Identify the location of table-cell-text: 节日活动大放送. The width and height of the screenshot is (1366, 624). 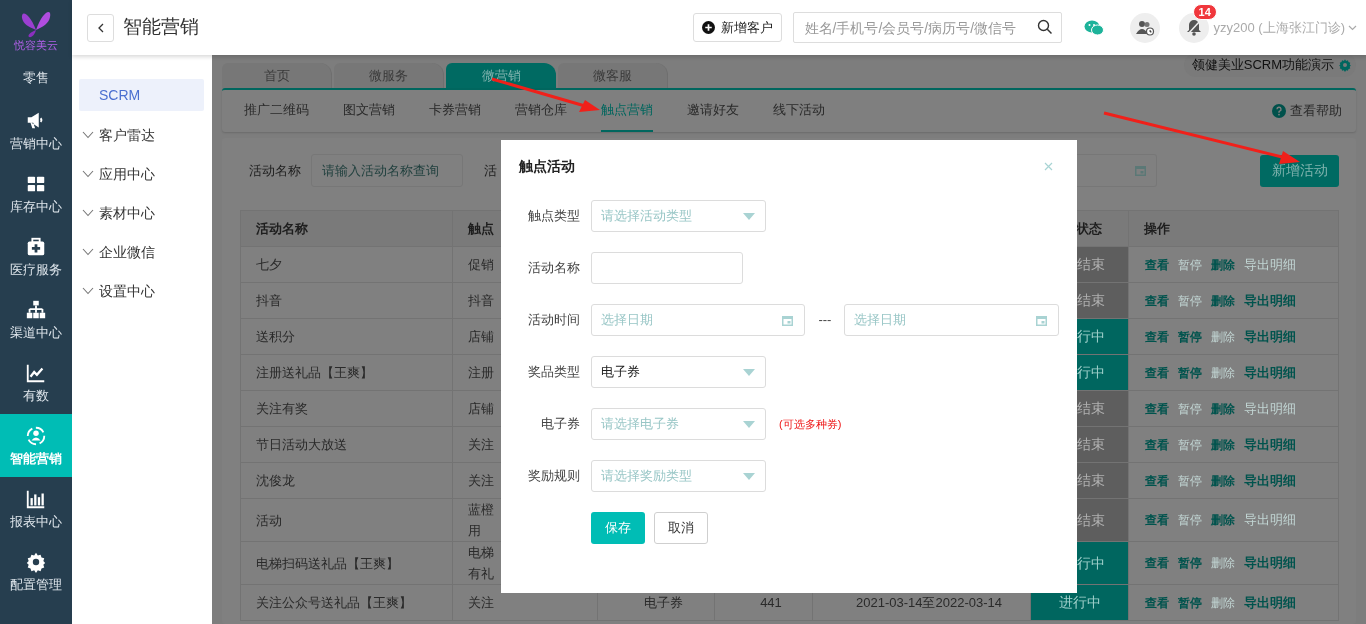
(301, 445).